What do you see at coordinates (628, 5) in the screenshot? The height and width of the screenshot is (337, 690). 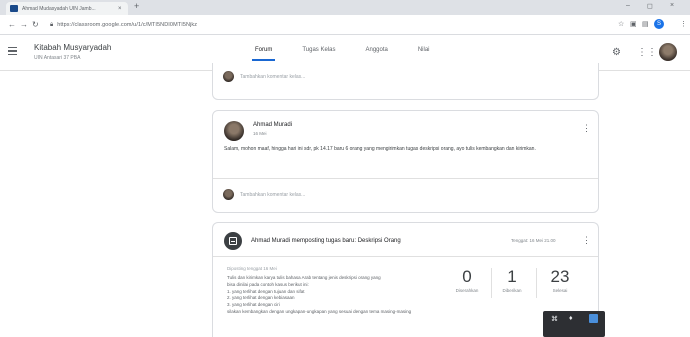 I see `window-minimize-button: –` at bounding box center [628, 5].